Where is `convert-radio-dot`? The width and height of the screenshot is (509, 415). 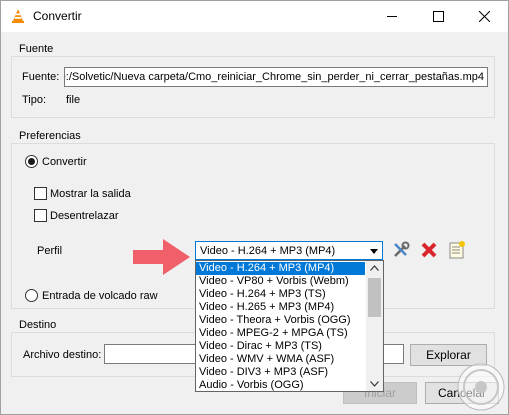
convert-radio-dot is located at coordinates (31, 161).